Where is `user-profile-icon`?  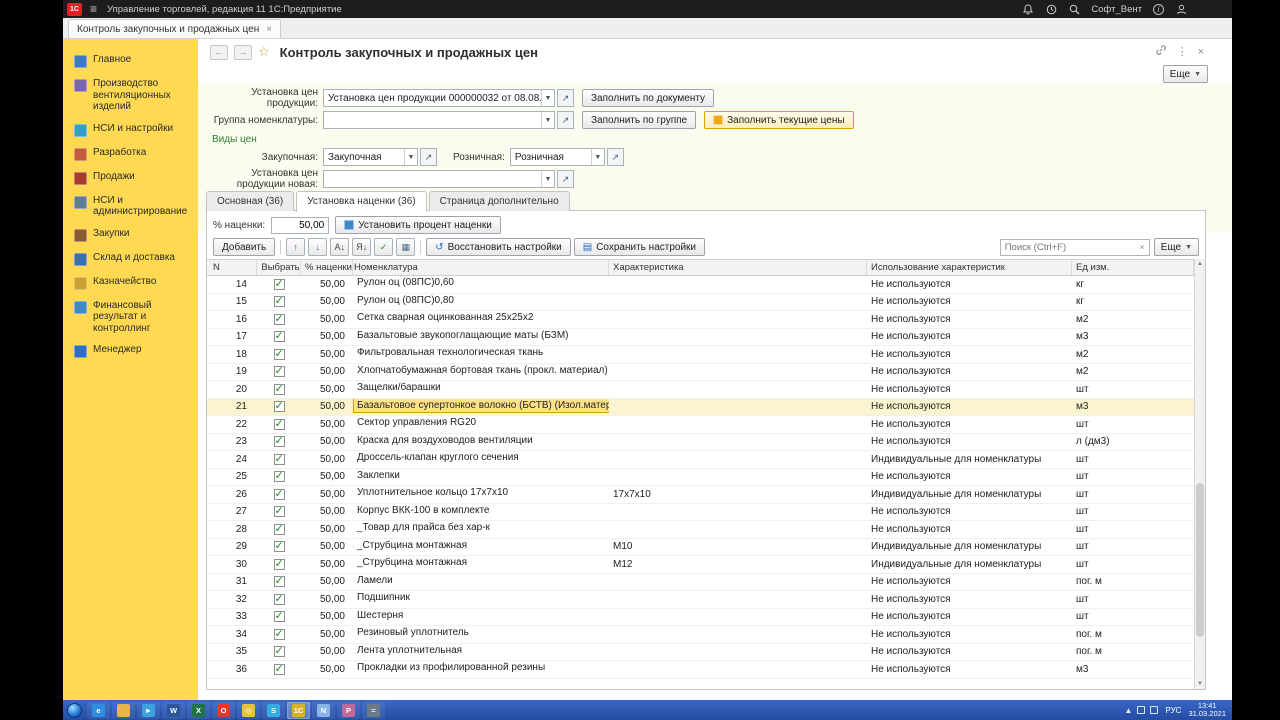 user-profile-icon is located at coordinates (1181, 9).